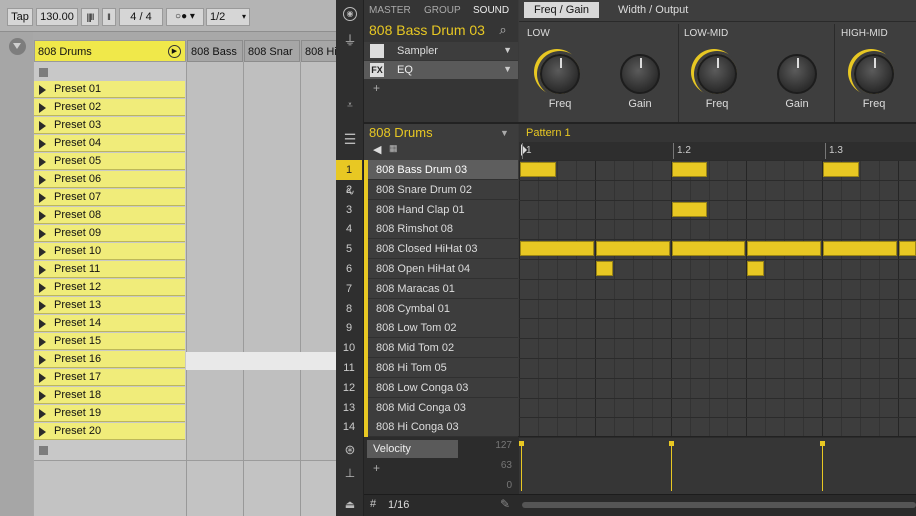  I want to click on pencil-icon: ✎, so click(505, 504).